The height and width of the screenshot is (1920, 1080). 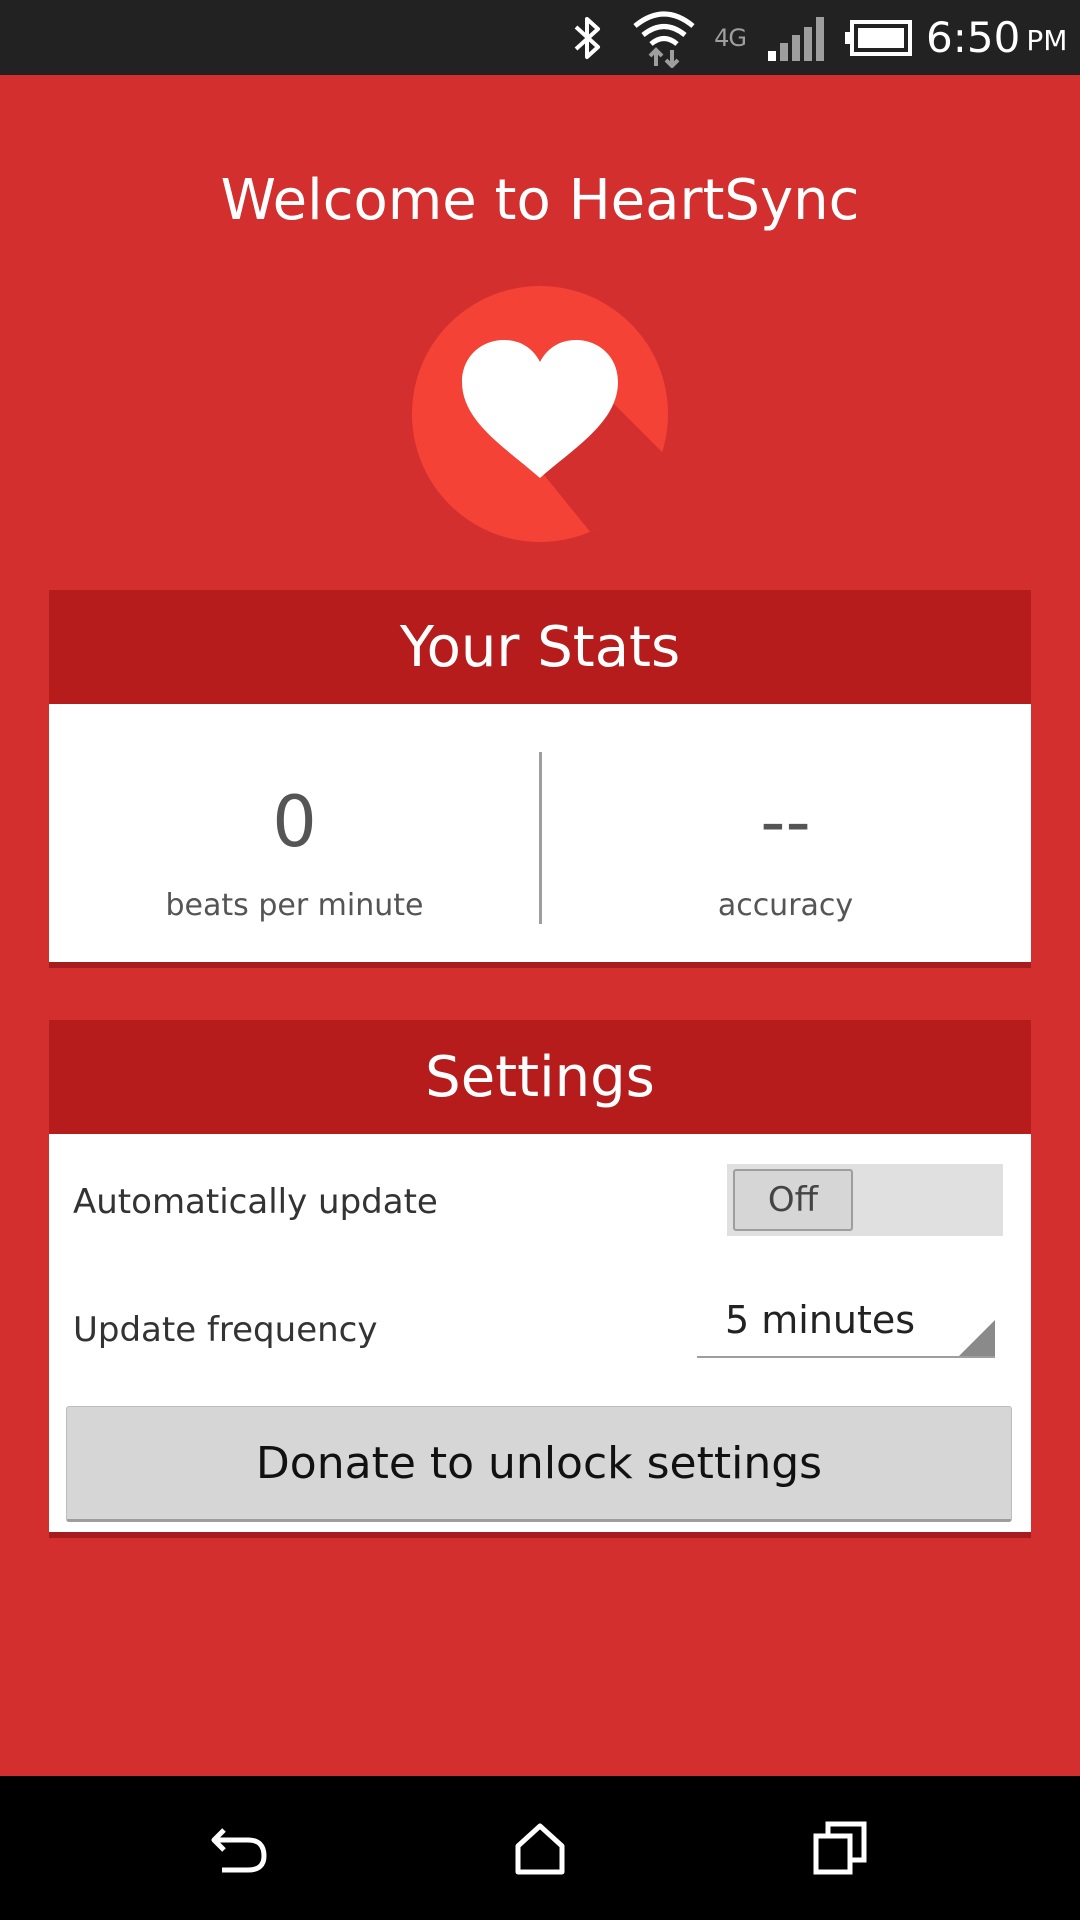 What do you see at coordinates (588, 37) in the screenshot?
I see `bluetooth-icon` at bounding box center [588, 37].